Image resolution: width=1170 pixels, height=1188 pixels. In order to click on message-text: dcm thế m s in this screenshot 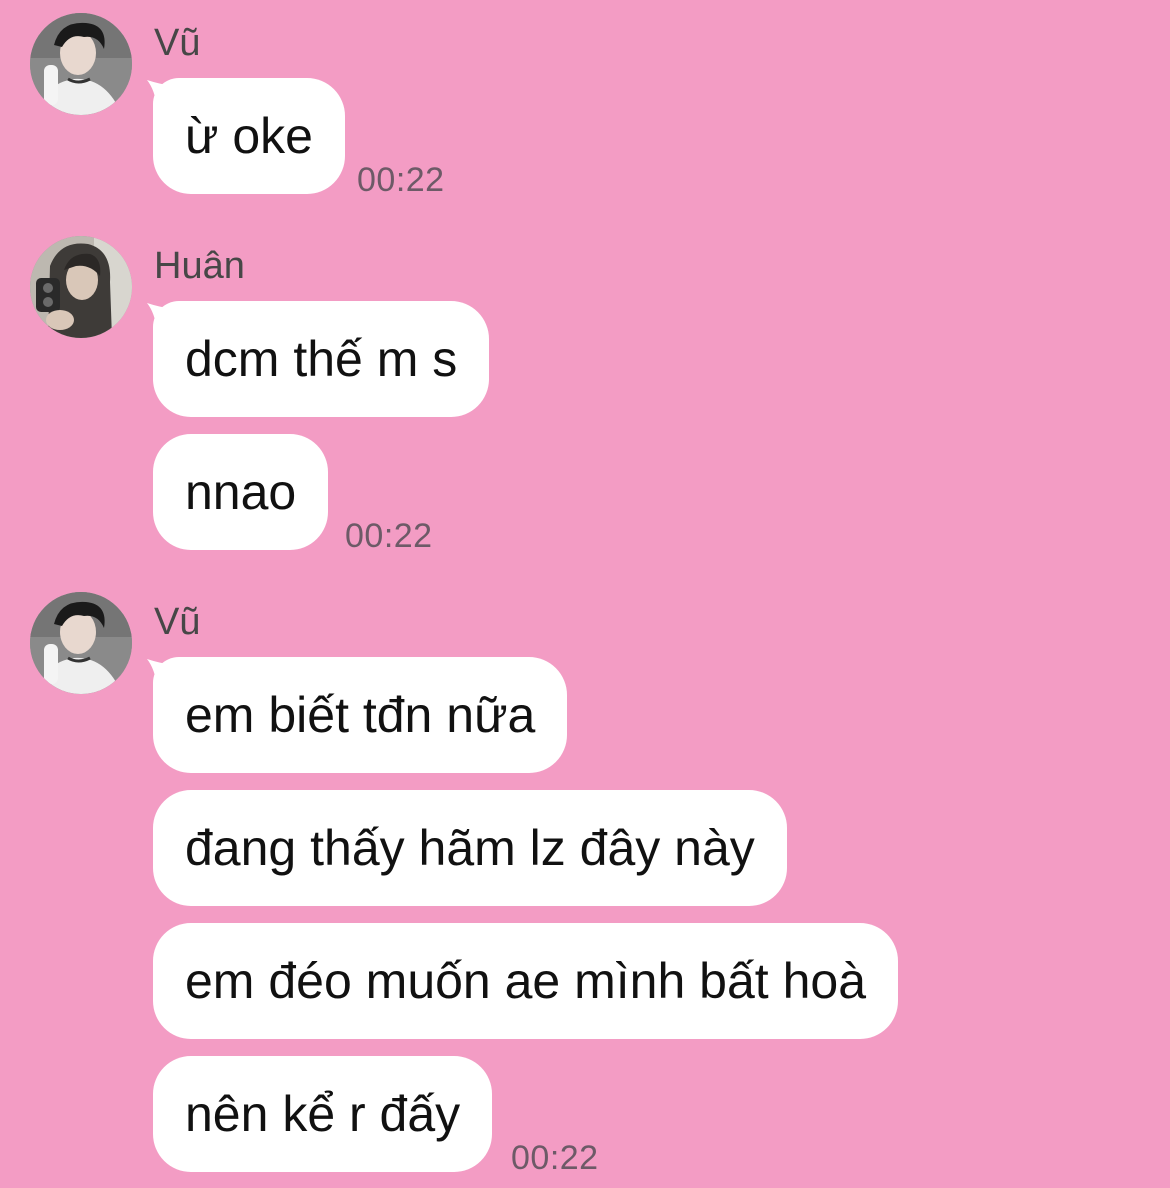, I will do `click(321, 359)`.